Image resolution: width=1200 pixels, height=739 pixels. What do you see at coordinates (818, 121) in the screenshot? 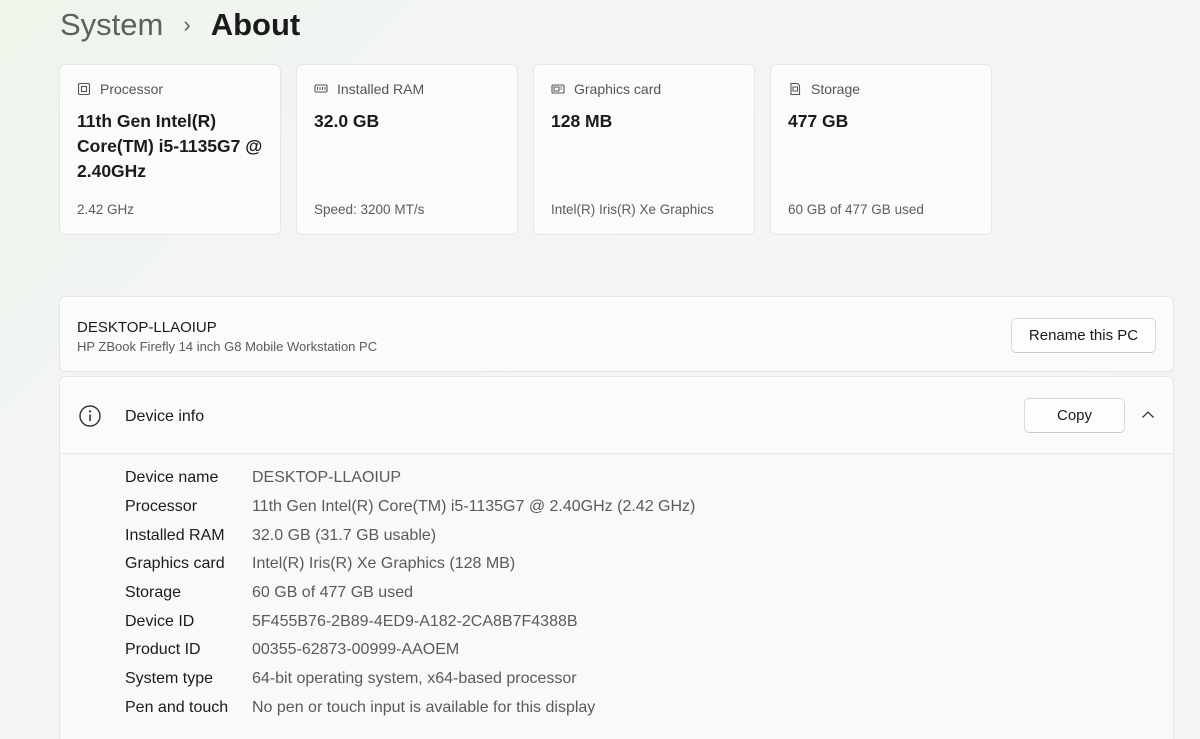
I see `storage-card-value: 477 GB` at bounding box center [818, 121].